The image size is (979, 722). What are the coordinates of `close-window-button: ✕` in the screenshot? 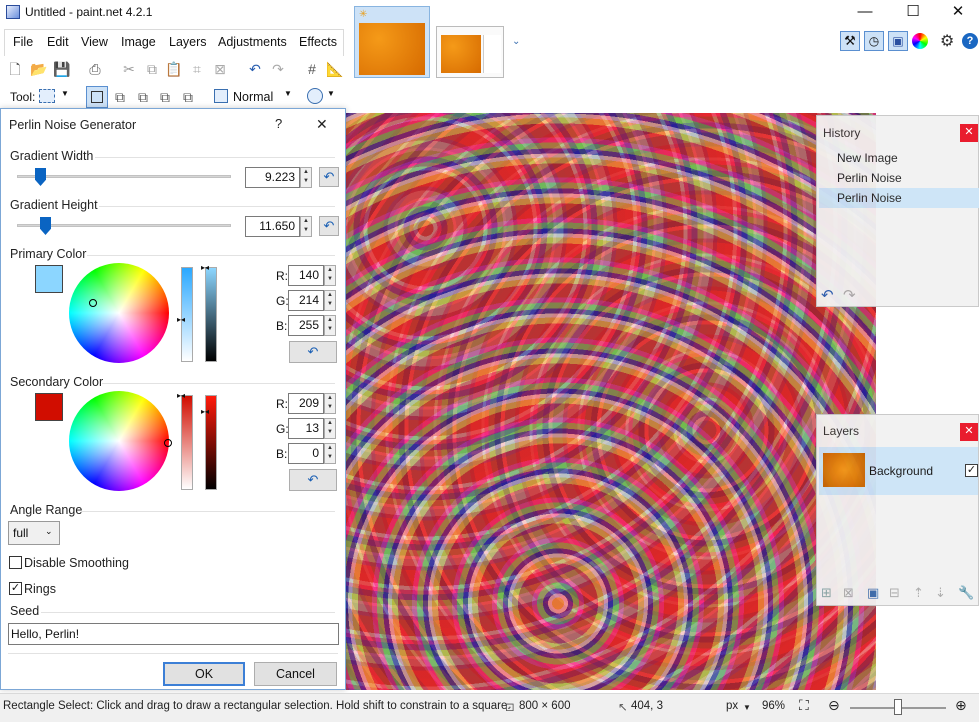 It's located at (957, 13).